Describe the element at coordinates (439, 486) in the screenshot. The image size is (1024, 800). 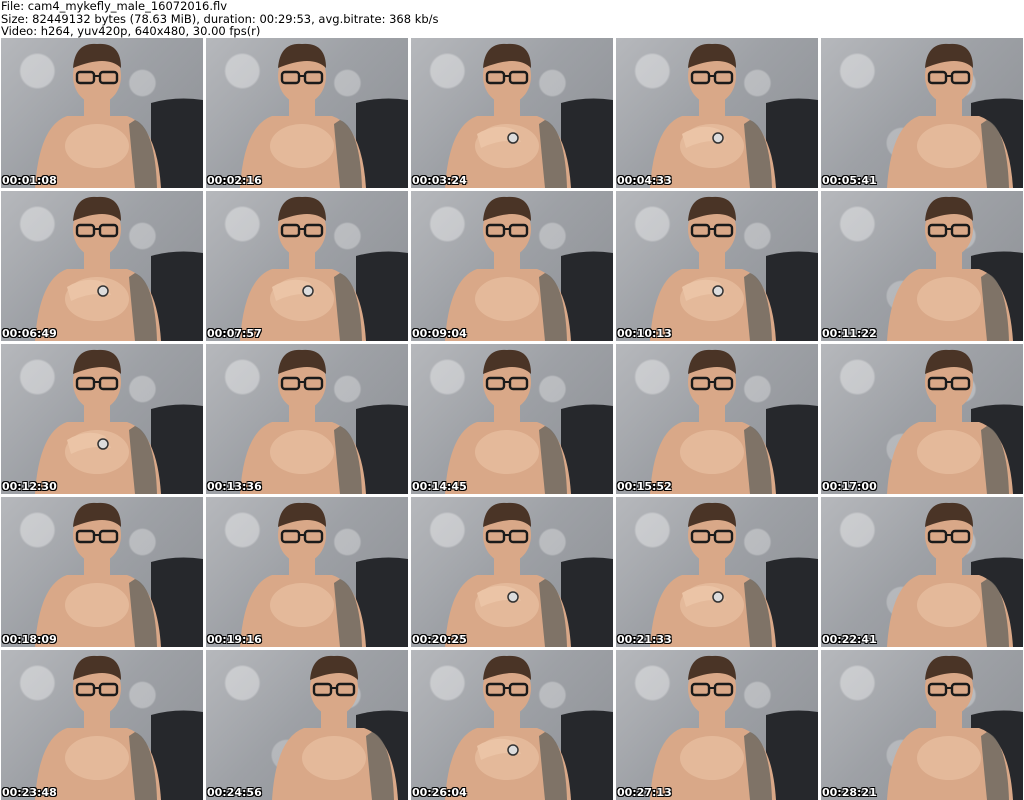
I see `thumbnail-timestamp: 00:14:45` at that location.